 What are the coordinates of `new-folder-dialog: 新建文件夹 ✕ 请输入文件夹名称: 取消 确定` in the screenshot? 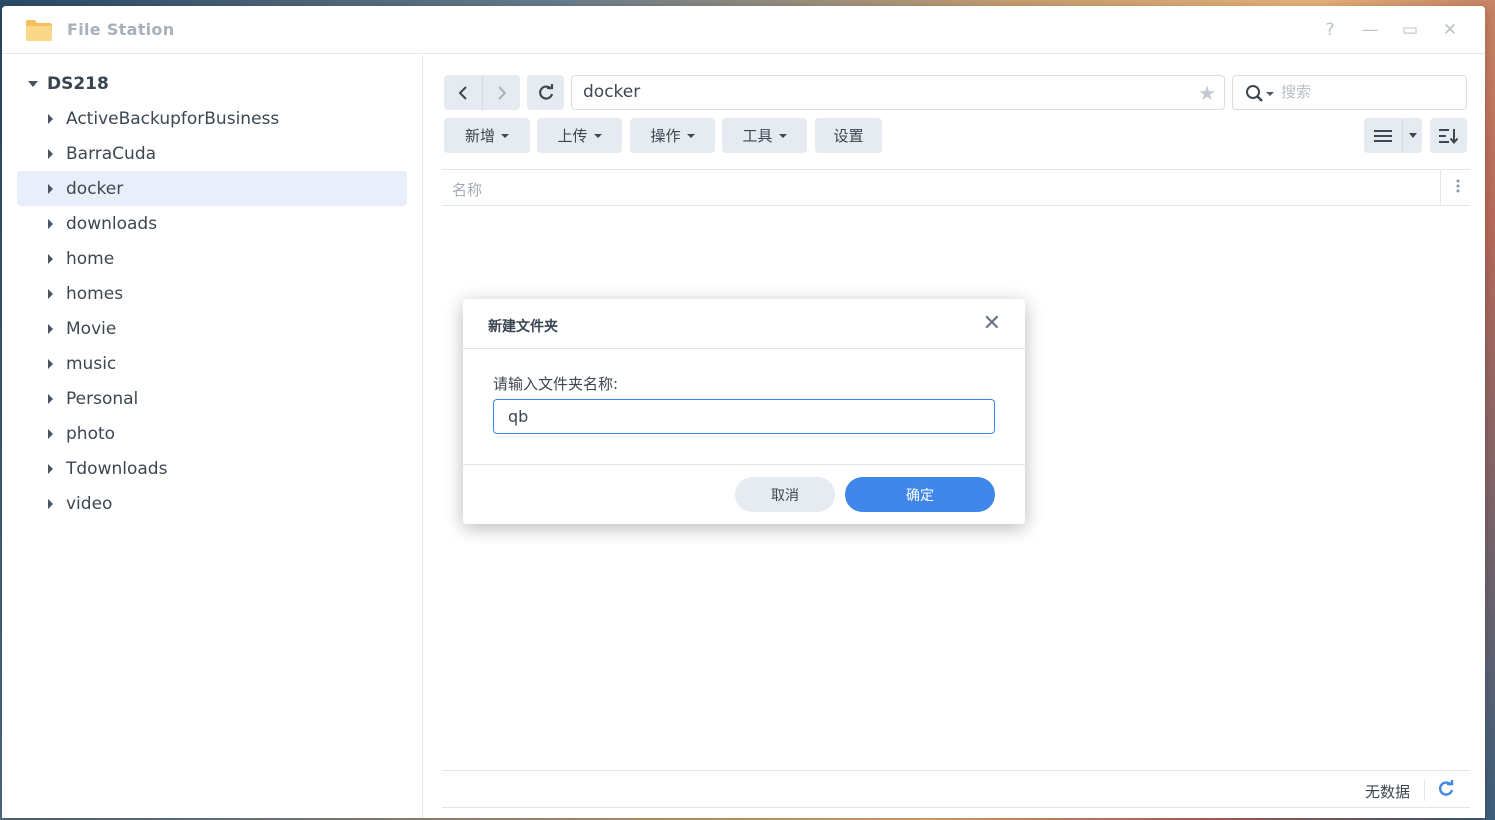 It's located at (744, 411).